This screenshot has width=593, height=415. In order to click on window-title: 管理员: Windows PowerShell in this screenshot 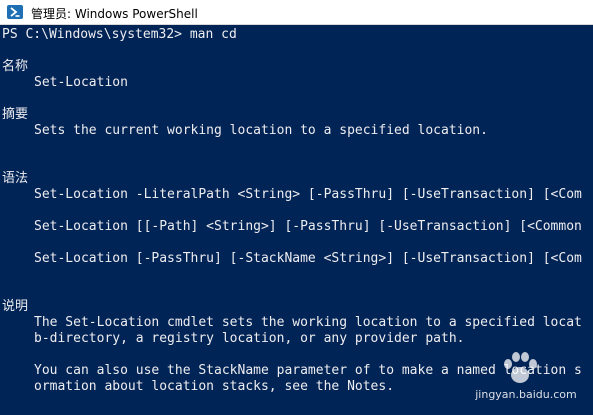, I will do `click(114, 14)`.